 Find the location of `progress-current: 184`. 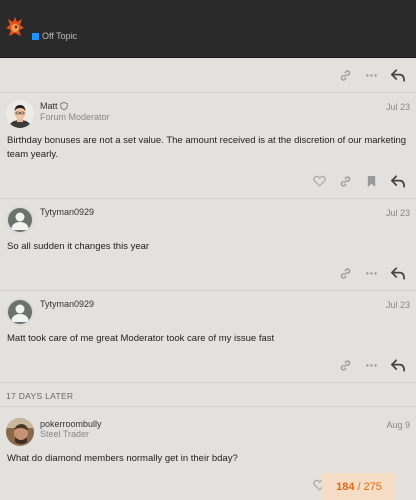

progress-current: 184 is located at coordinates (345, 486).